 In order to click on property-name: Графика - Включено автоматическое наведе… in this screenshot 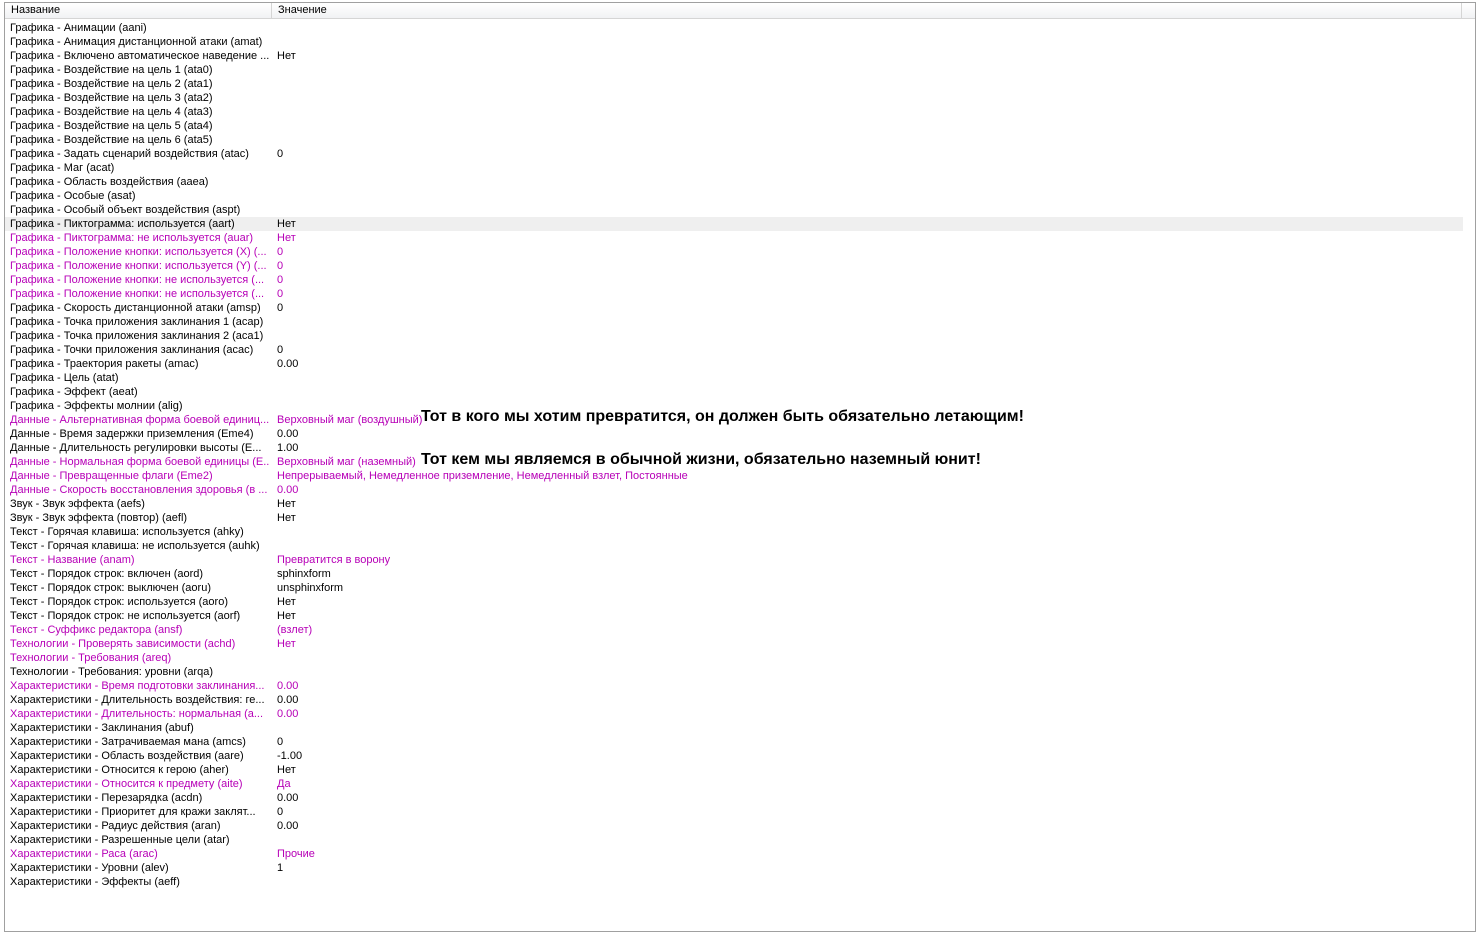, I will do `click(140, 56)`.